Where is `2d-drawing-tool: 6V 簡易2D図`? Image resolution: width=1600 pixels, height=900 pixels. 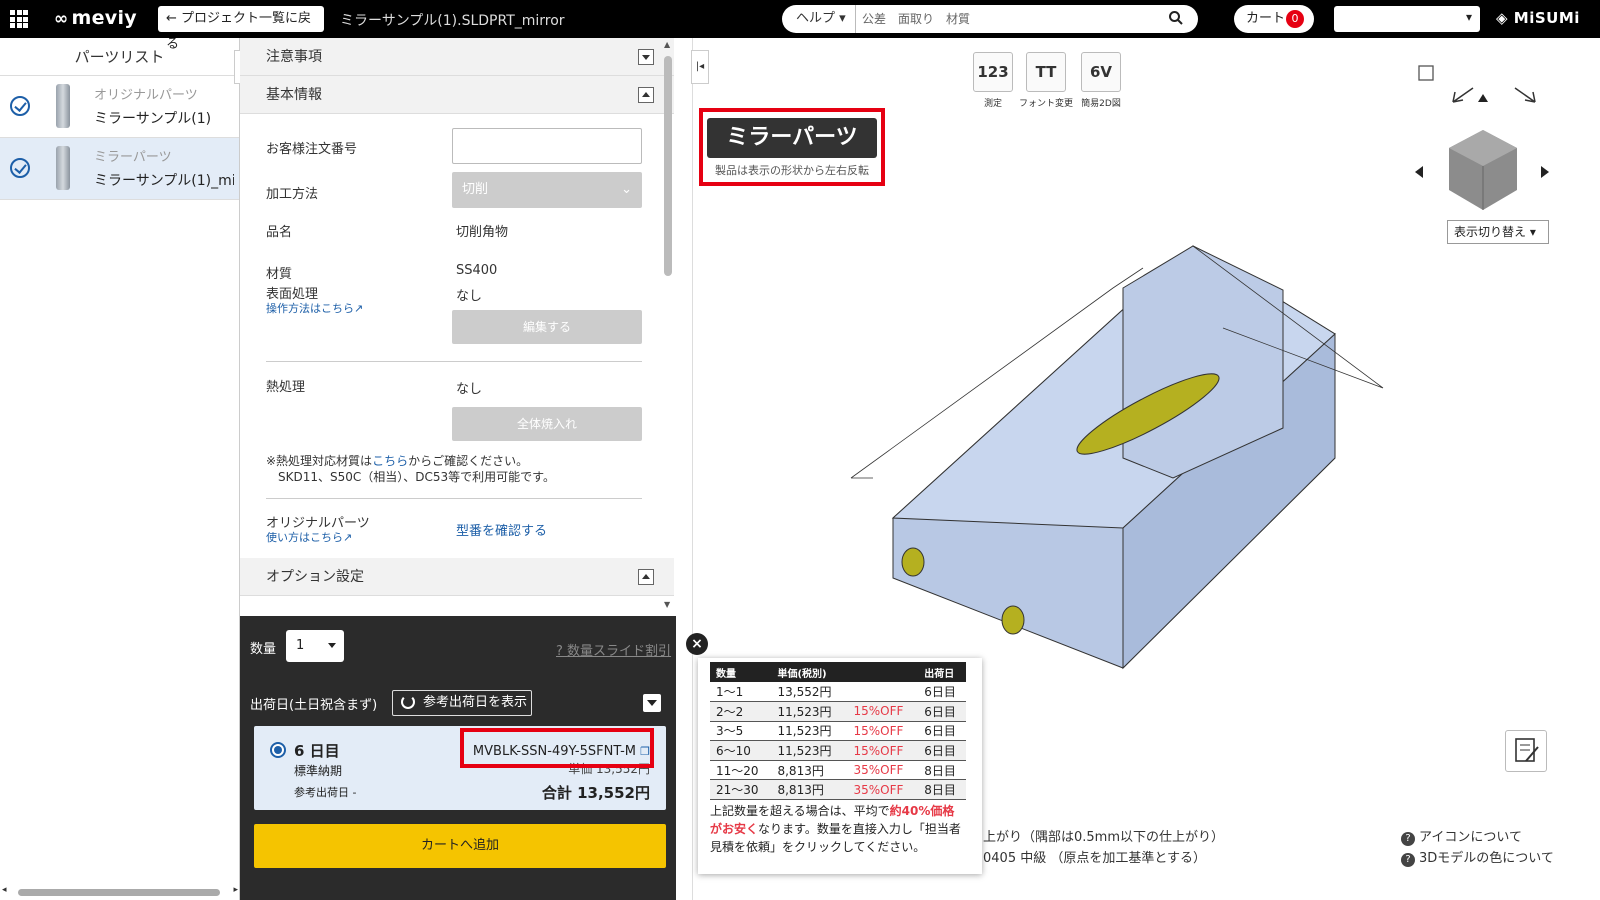 2d-drawing-tool: 6V 簡易2D図 is located at coordinates (1101, 80).